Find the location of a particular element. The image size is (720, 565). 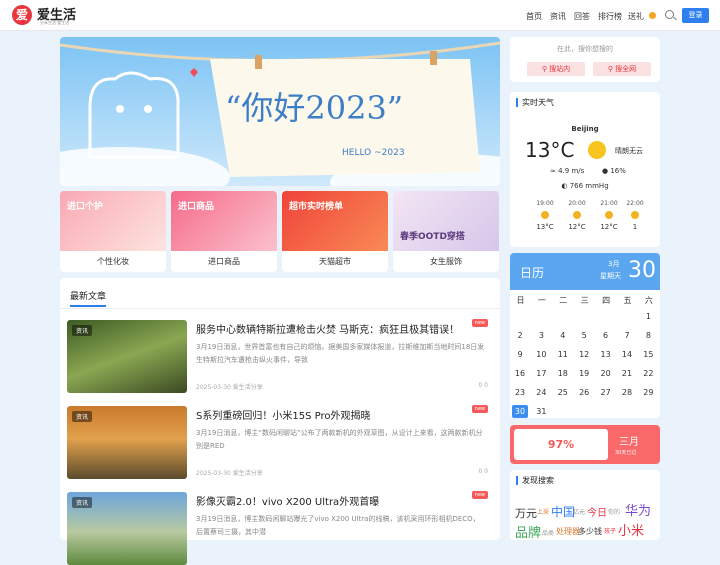

section-title: 最新文章 is located at coordinates (88, 297).